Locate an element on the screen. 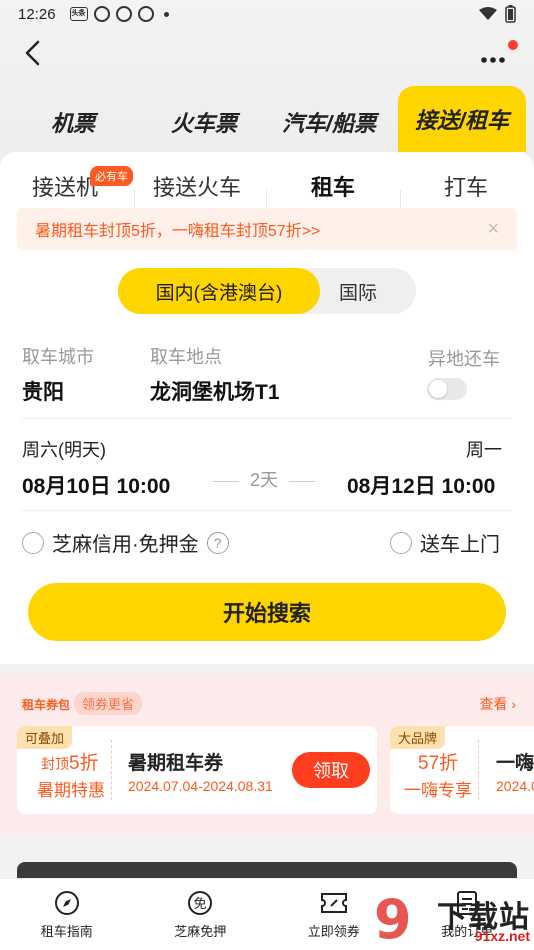 This screenshot has width=534, height=950. subtab-taxi: 打车 is located at coordinates (466, 186).